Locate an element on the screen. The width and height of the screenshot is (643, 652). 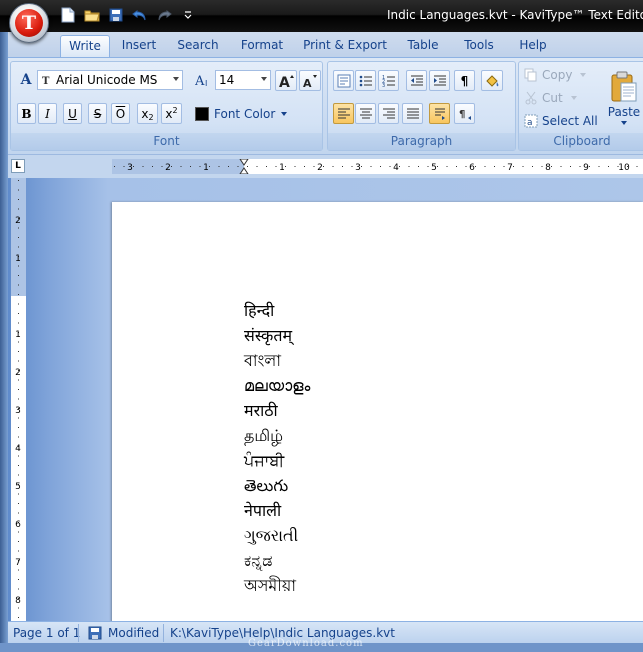
increase-indent-button is located at coordinates (439, 80).